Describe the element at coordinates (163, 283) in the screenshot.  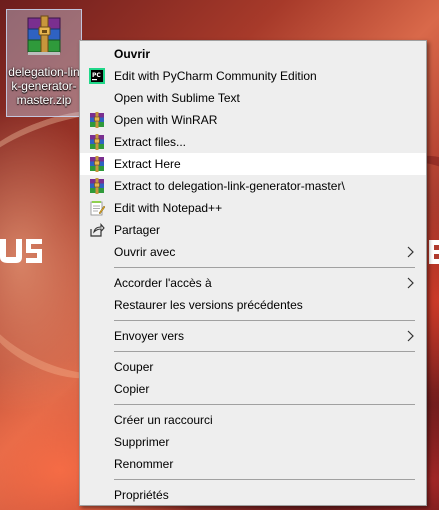
I see `menu-item-label: Accorder l'accès à` at that location.